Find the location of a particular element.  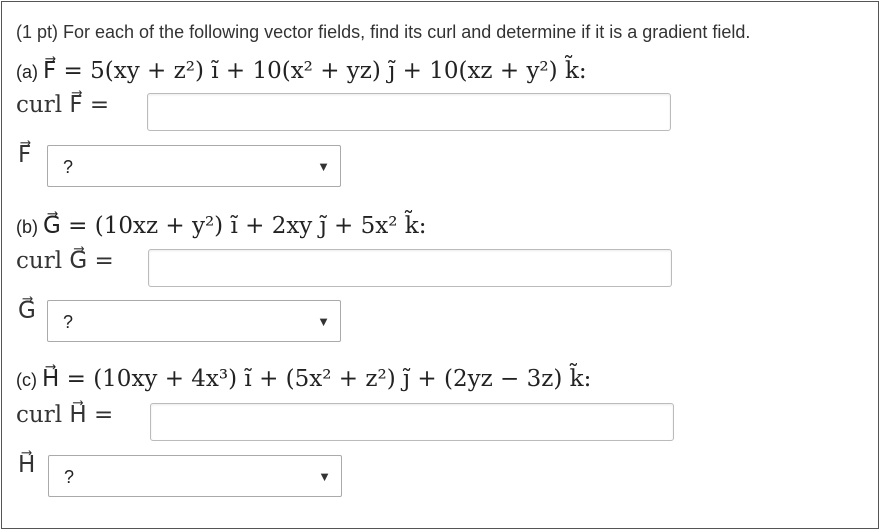

part-c-select-value: ? is located at coordinates (69, 477).